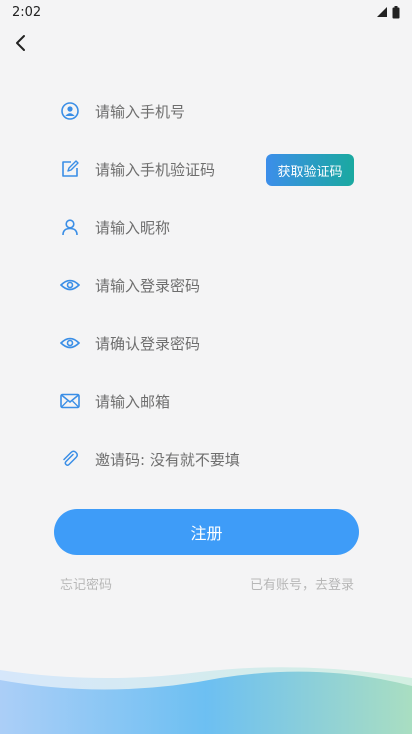 The image size is (412, 734). What do you see at coordinates (180, 286) in the screenshot?
I see `password-input` at bounding box center [180, 286].